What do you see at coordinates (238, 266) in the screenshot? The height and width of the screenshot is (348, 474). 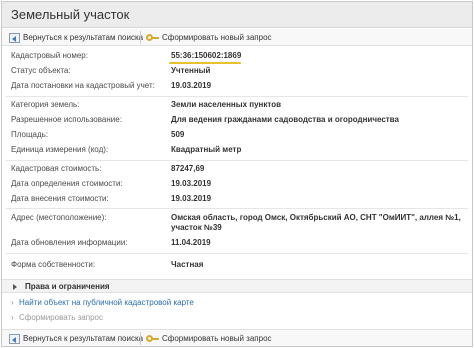 I see `field-ownership-form: Форма собственности: Частная` at bounding box center [238, 266].